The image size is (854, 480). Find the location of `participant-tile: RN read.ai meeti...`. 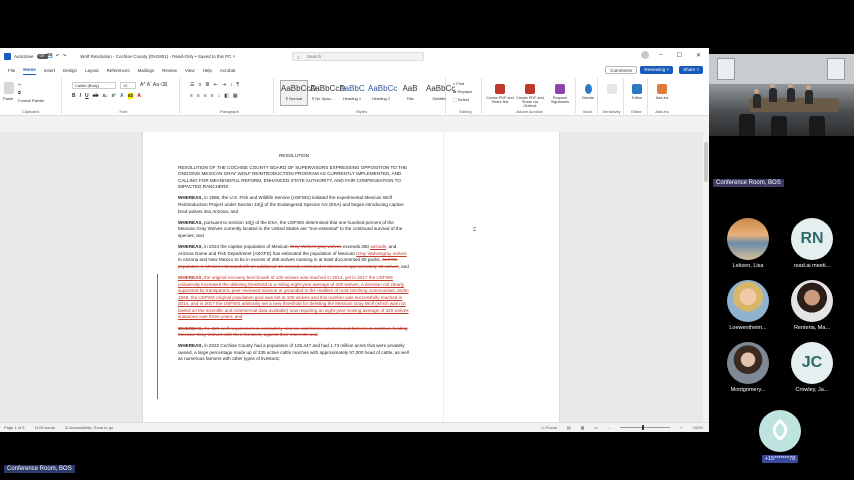

participant-tile: RN read.ai meeti... is located at coordinates (812, 243).